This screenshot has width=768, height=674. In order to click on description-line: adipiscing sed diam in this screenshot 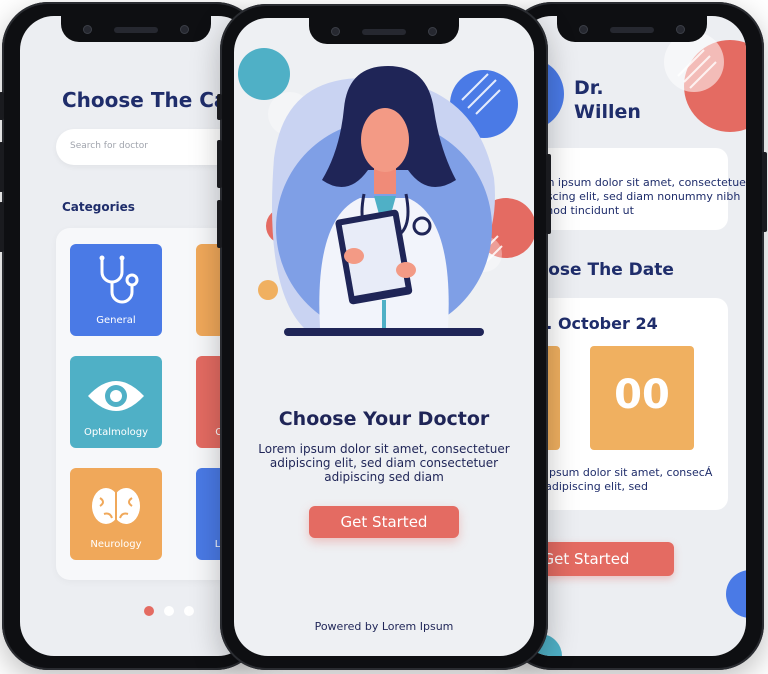, I will do `click(384, 477)`.